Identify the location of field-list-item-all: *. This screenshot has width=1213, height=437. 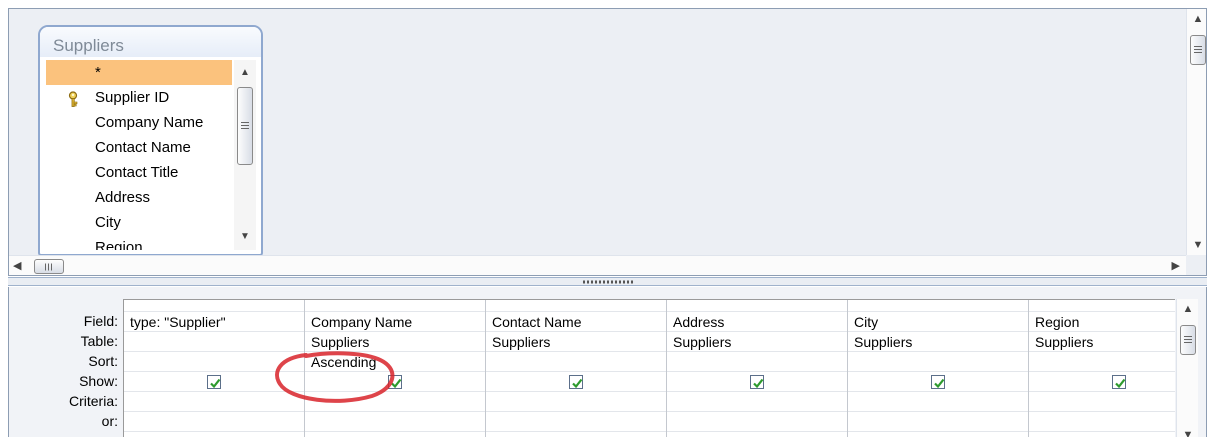
(139, 72).